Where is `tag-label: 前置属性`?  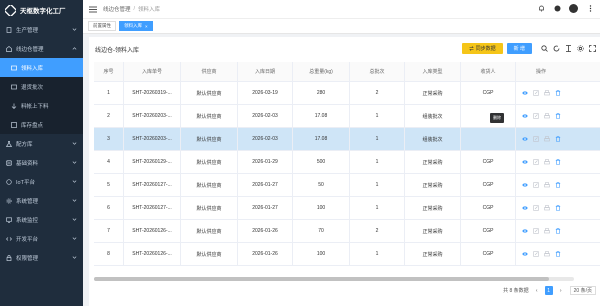
tag-label: 前置属性 is located at coordinates (102, 25).